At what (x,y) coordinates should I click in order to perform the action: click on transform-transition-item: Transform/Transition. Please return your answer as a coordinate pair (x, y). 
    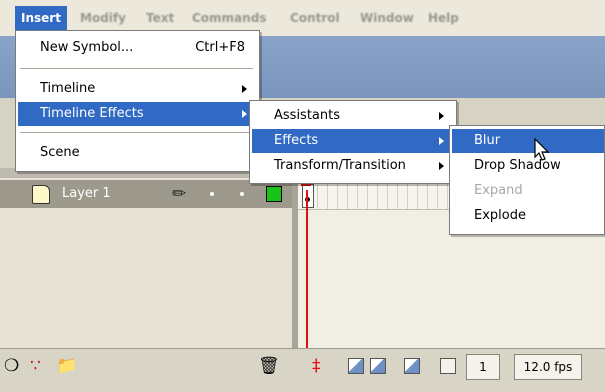
    Looking at the image, I should click on (352, 166).